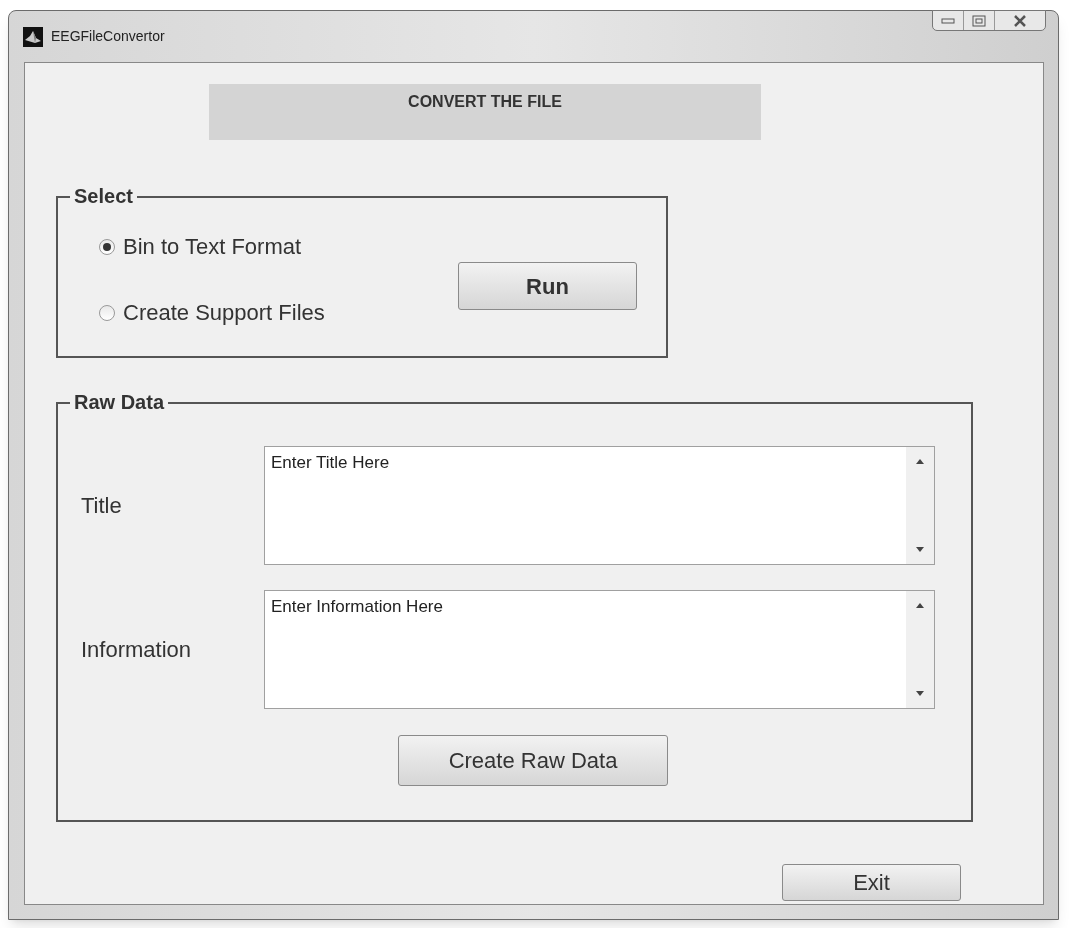  What do you see at coordinates (224, 313) in the screenshot?
I see `radio-label: Create Support Files` at bounding box center [224, 313].